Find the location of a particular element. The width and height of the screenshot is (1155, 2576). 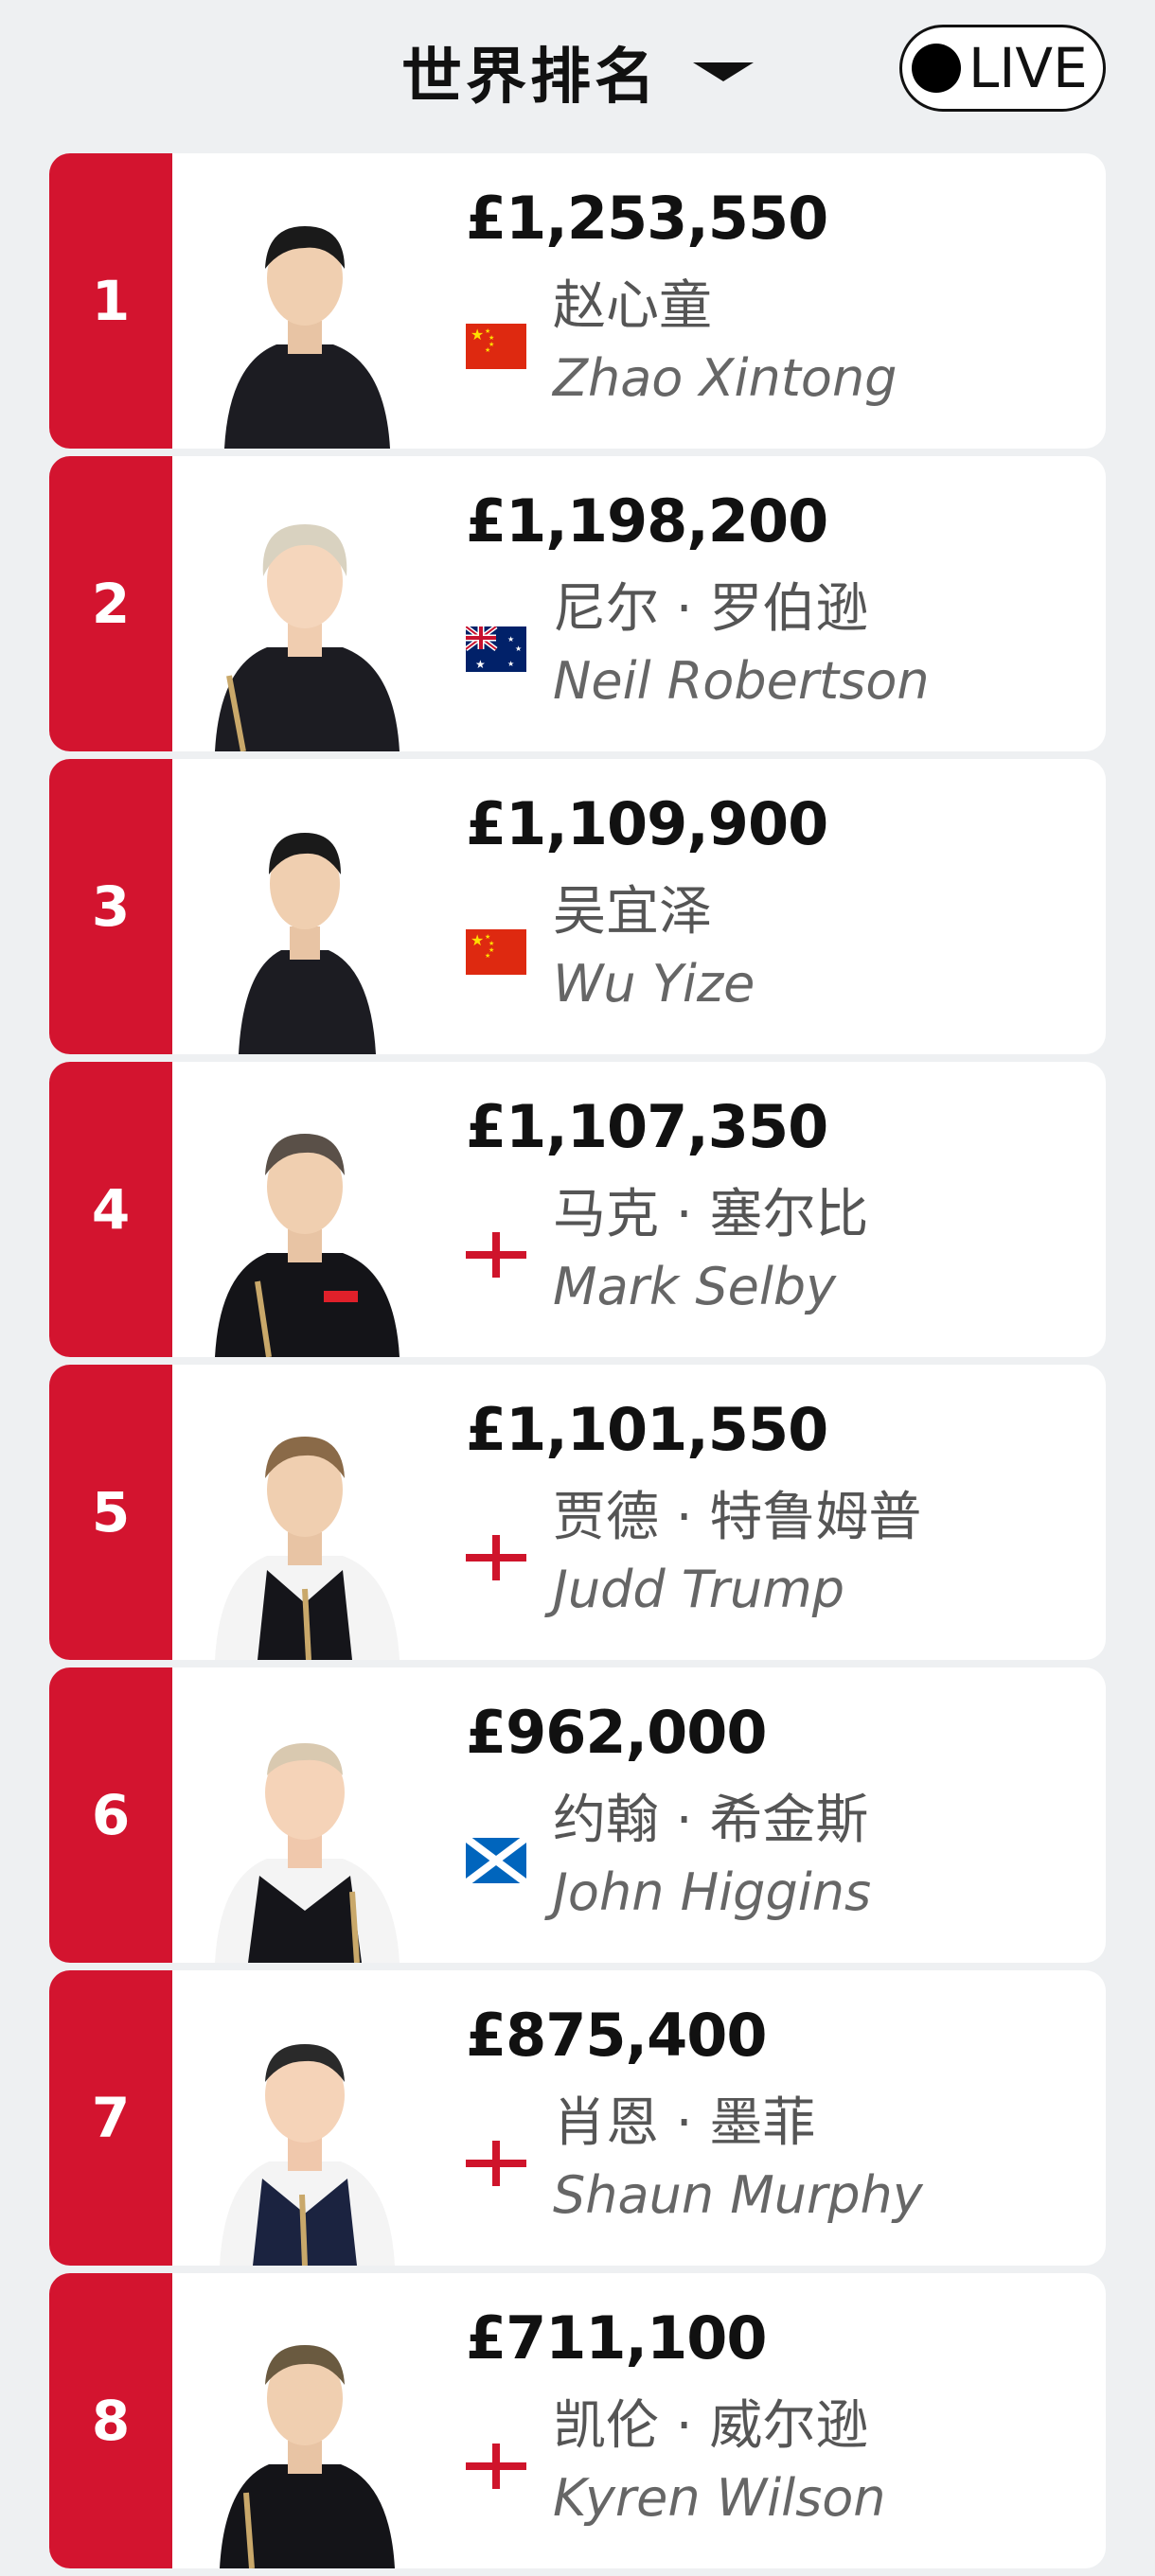

live-label: LIVE is located at coordinates (1028, 68).